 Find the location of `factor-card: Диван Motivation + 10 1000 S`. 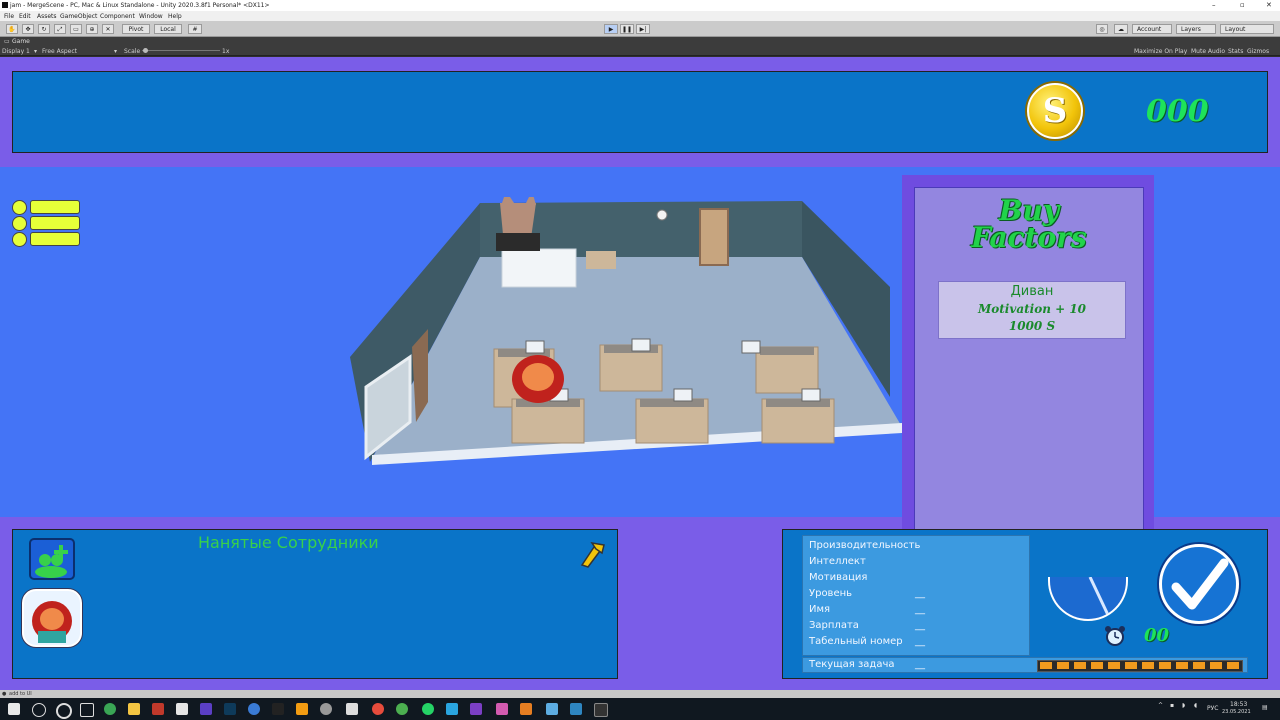

factor-card: Диван Motivation + 10 1000 S is located at coordinates (1032, 310).